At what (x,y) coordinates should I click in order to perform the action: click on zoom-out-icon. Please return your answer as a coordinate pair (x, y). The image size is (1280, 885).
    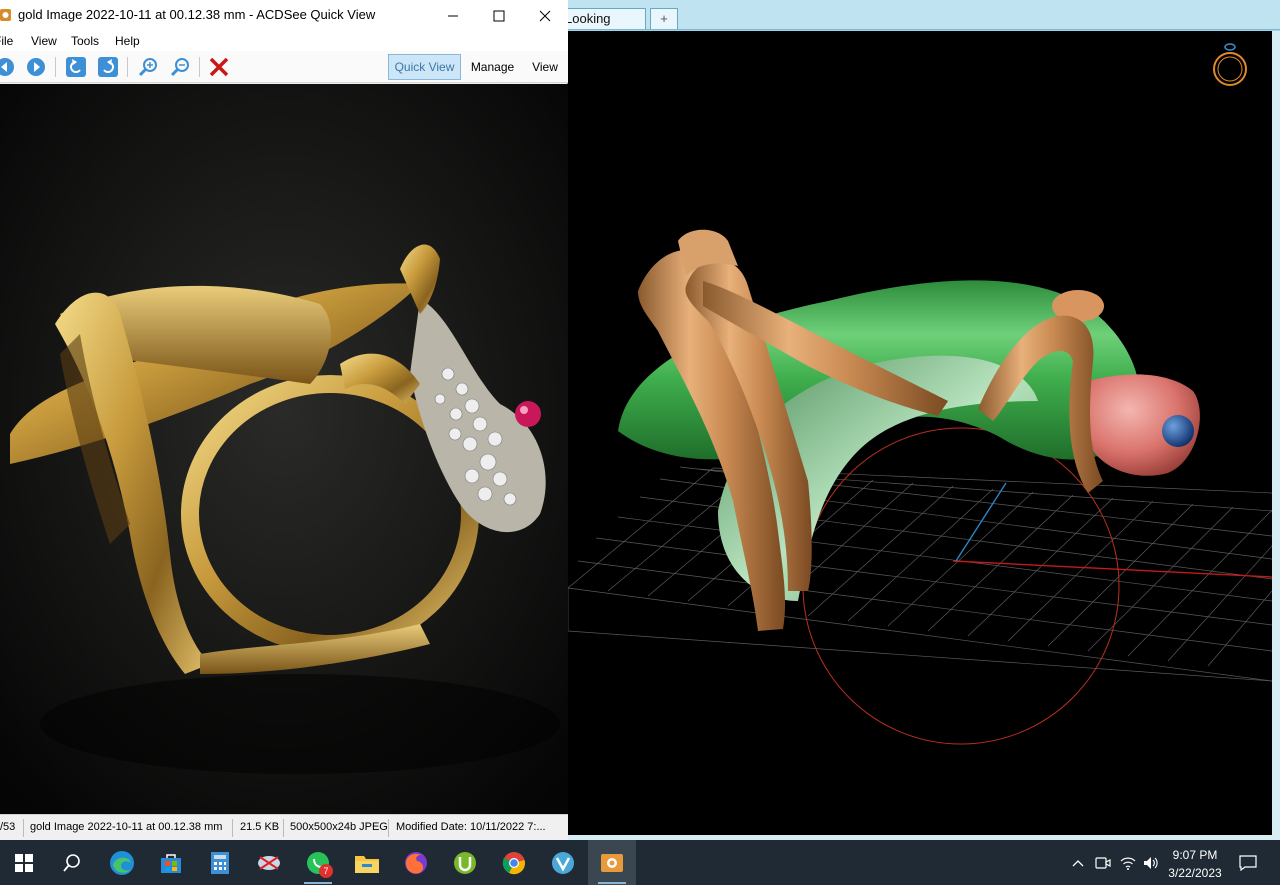
    Looking at the image, I should click on (179, 67).